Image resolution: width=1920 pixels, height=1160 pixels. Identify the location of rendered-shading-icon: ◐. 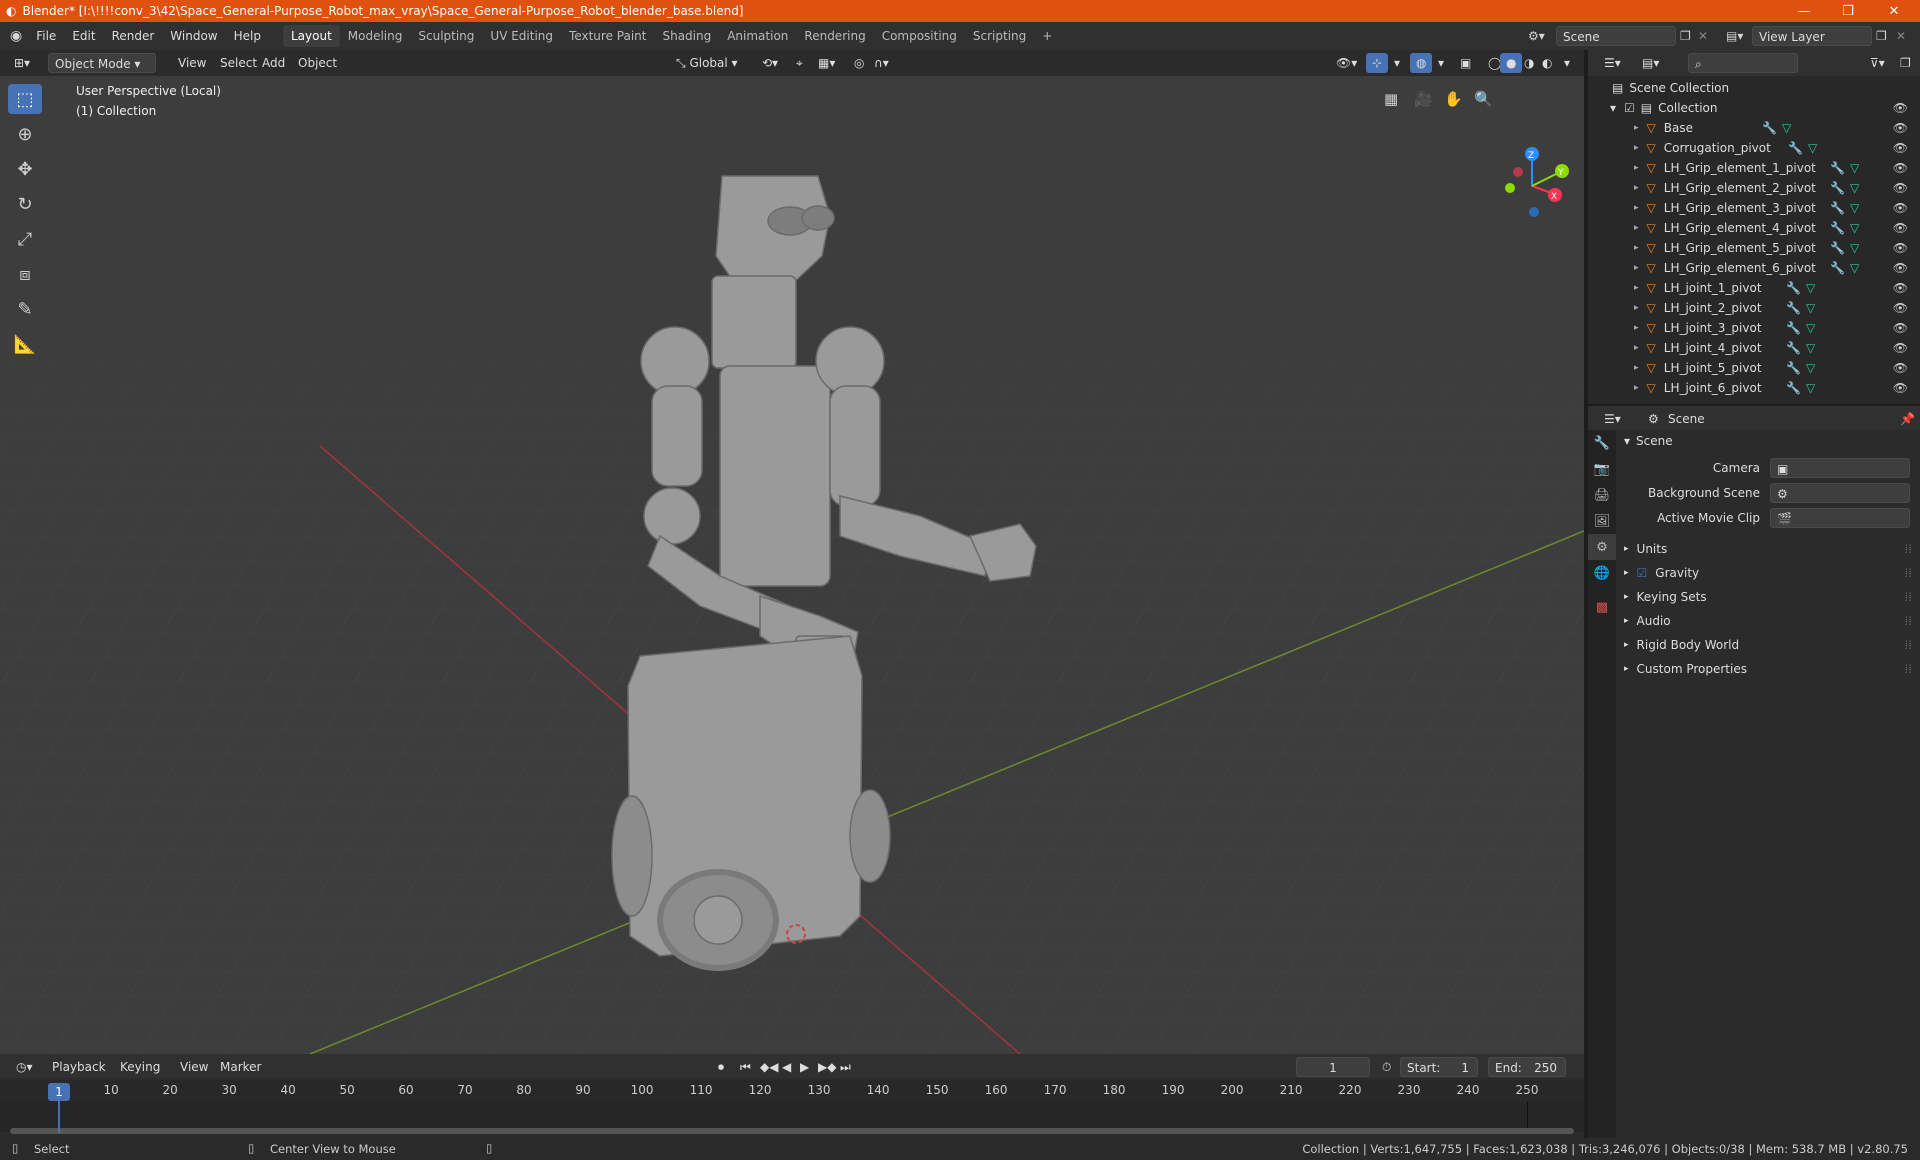
(1547, 63).